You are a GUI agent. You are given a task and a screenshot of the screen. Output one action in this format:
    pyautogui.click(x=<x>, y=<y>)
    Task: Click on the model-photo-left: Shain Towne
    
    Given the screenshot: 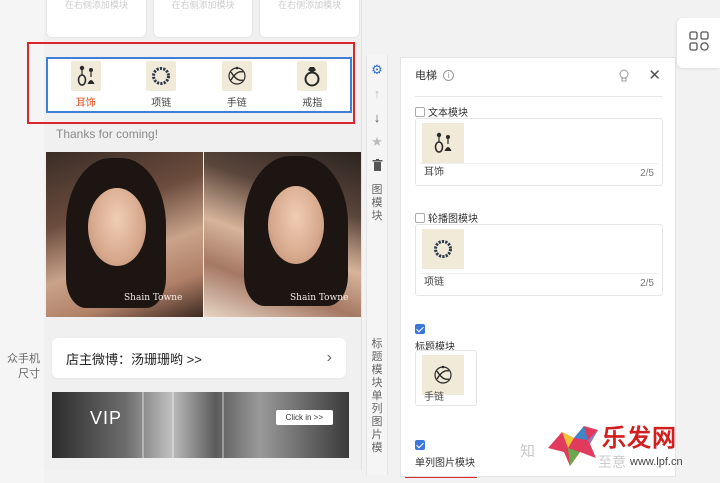 What is the action you would take?
    pyautogui.click(x=124, y=234)
    